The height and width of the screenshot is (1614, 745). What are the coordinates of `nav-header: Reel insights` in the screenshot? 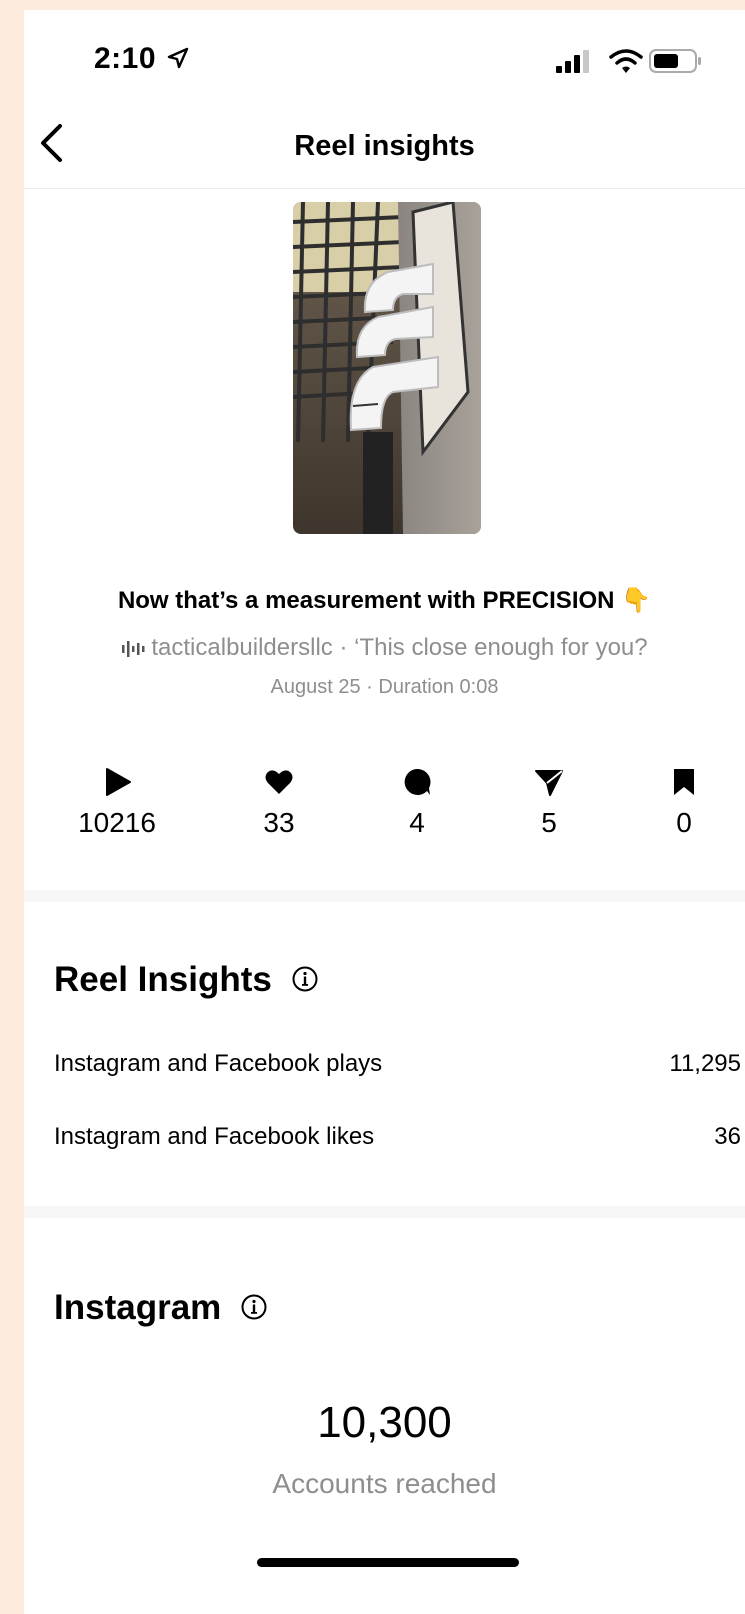 It's located at (384, 144).